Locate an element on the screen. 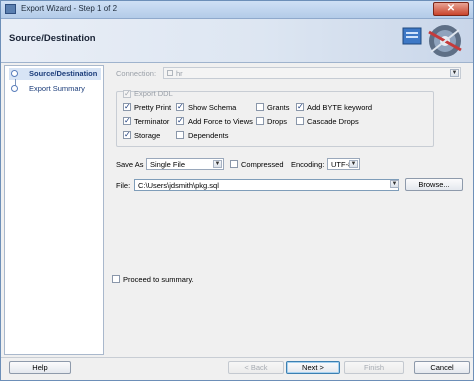  connection-value: hr is located at coordinates (179, 73).